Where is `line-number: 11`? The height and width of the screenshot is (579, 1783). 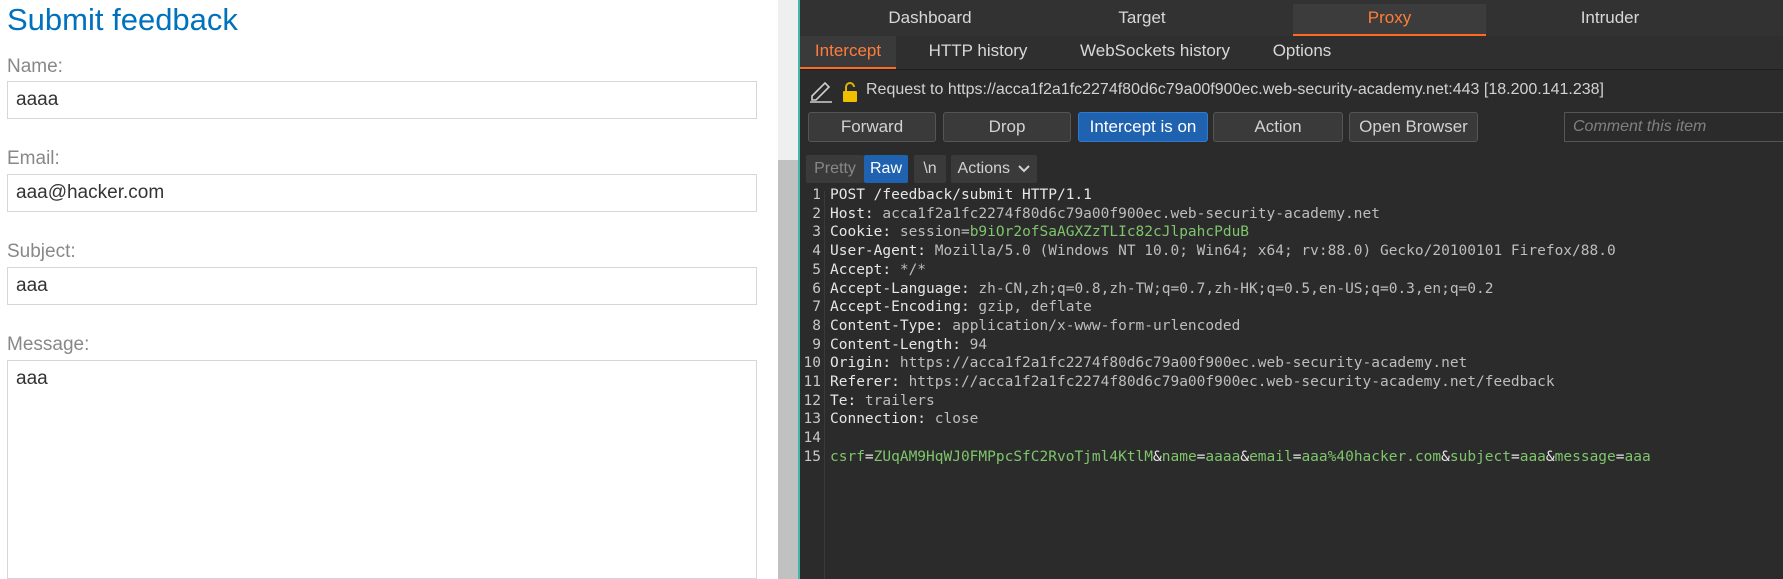 line-number: 11 is located at coordinates (812, 382).